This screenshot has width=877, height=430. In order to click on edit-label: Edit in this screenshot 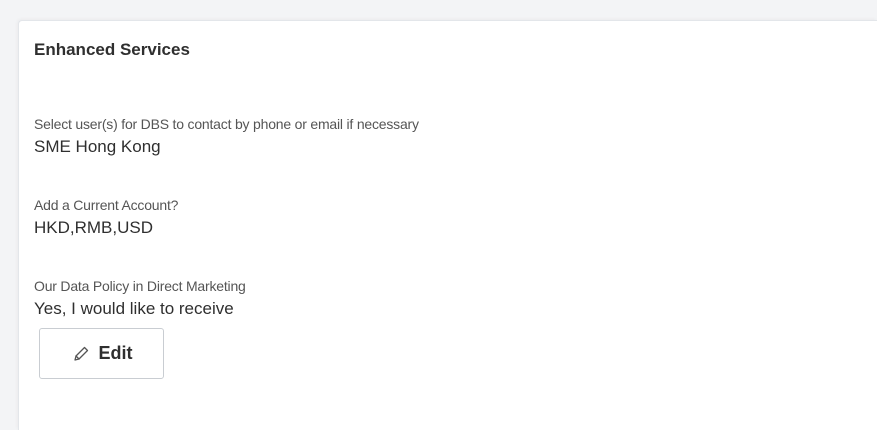, I will do `click(115, 353)`.